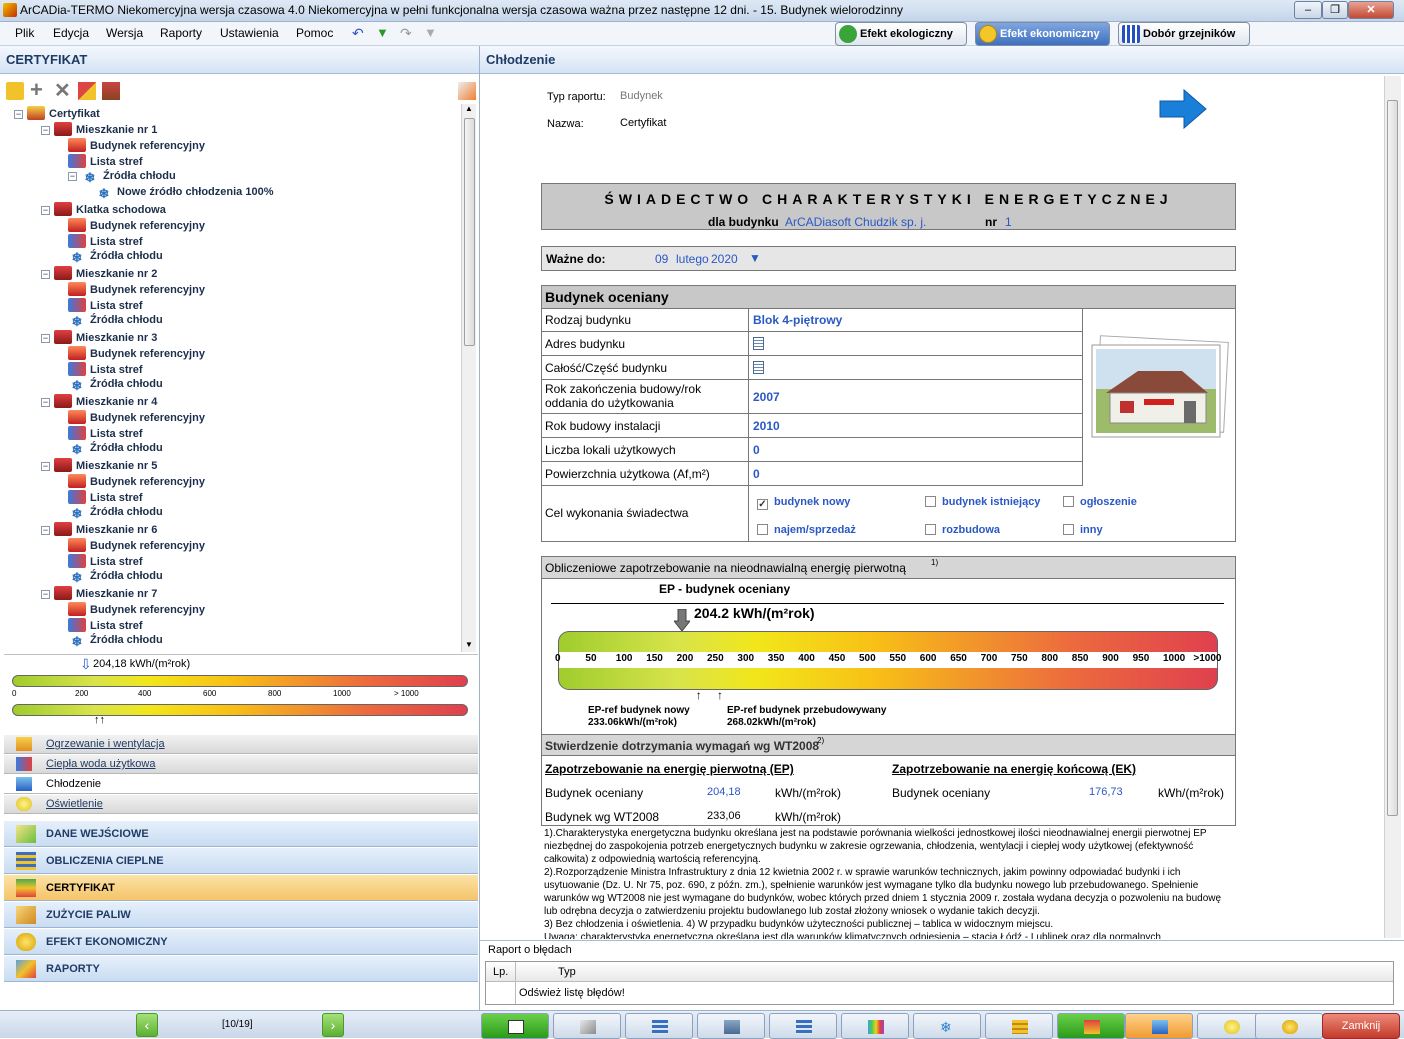 Image resolution: width=1404 pixels, height=1039 pixels. Describe the element at coordinates (241, 942) in the screenshot. I see `nav-efekt-ekonomiczny: EFEKT EKONOMICZNY` at that location.